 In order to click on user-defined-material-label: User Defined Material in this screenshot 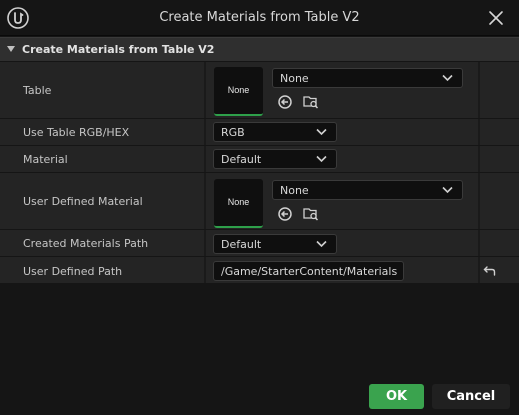, I will do `click(83, 201)`.